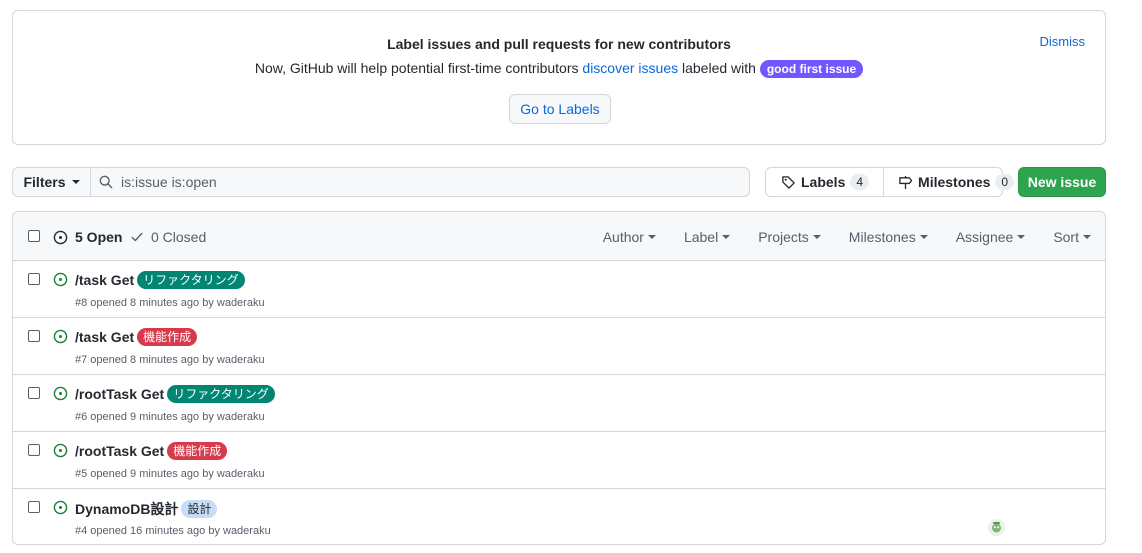  I want to click on issue-title-line: /rootTask Get 機能作成, so click(151, 451).